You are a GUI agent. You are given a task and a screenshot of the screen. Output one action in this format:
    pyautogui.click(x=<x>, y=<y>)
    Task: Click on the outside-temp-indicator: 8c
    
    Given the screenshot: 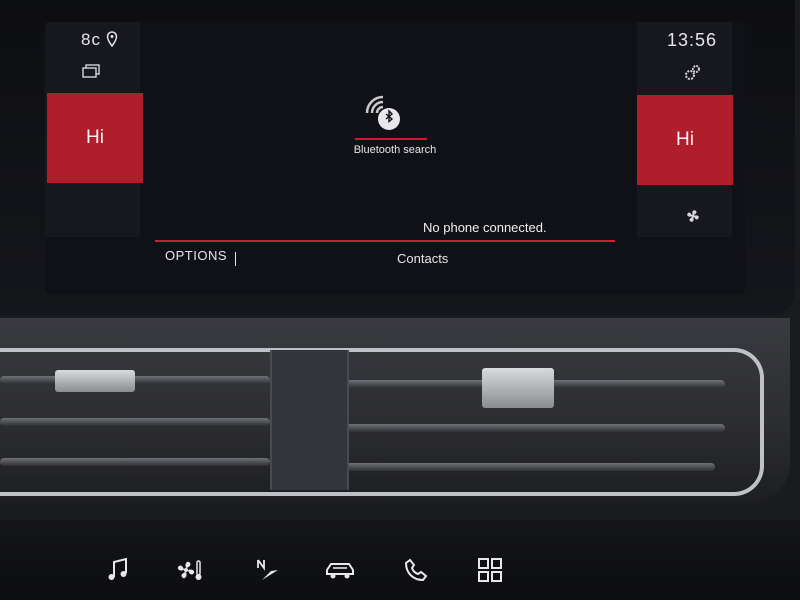 What is the action you would take?
    pyautogui.click(x=91, y=39)
    